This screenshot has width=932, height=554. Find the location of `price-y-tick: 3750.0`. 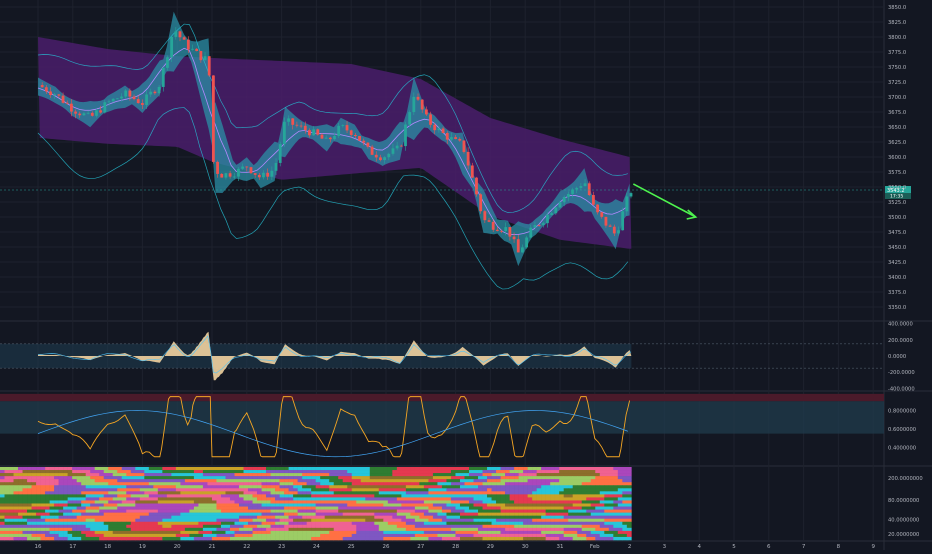

price-y-tick: 3750.0 is located at coordinates (897, 68).